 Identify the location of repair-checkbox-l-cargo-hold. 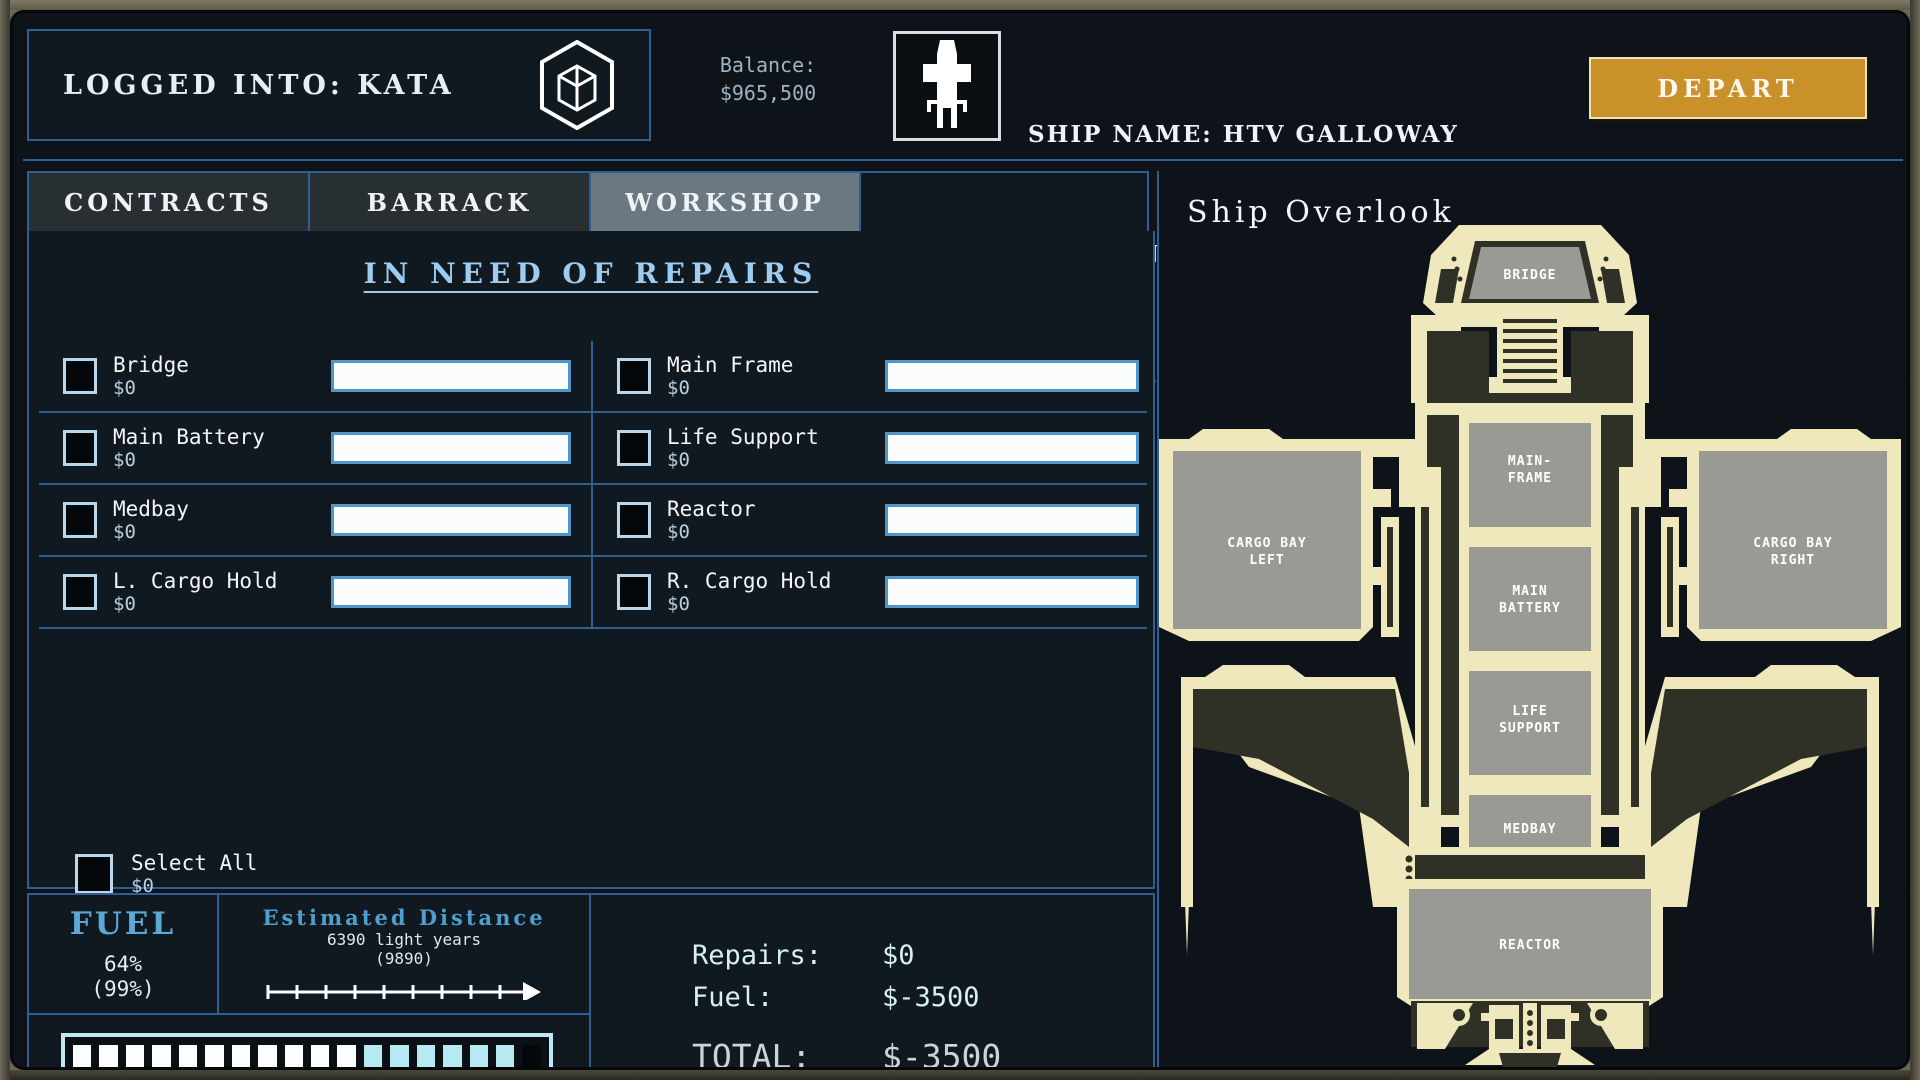
(80, 592).